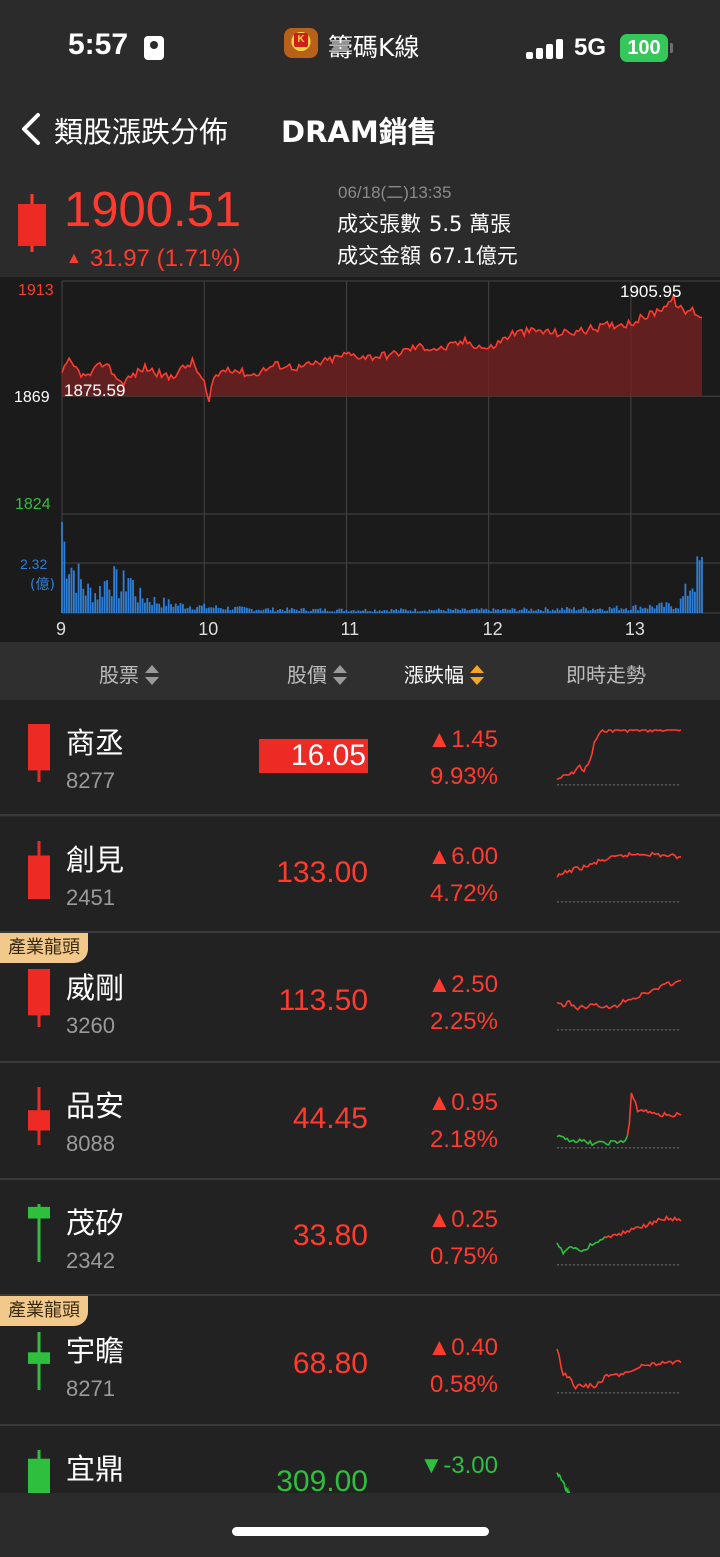 Image resolution: width=720 pixels, height=1557 pixels. Describe the element at coordinates (592, 1140) in the screenshot. I see `sparkline-path-down` at that location.